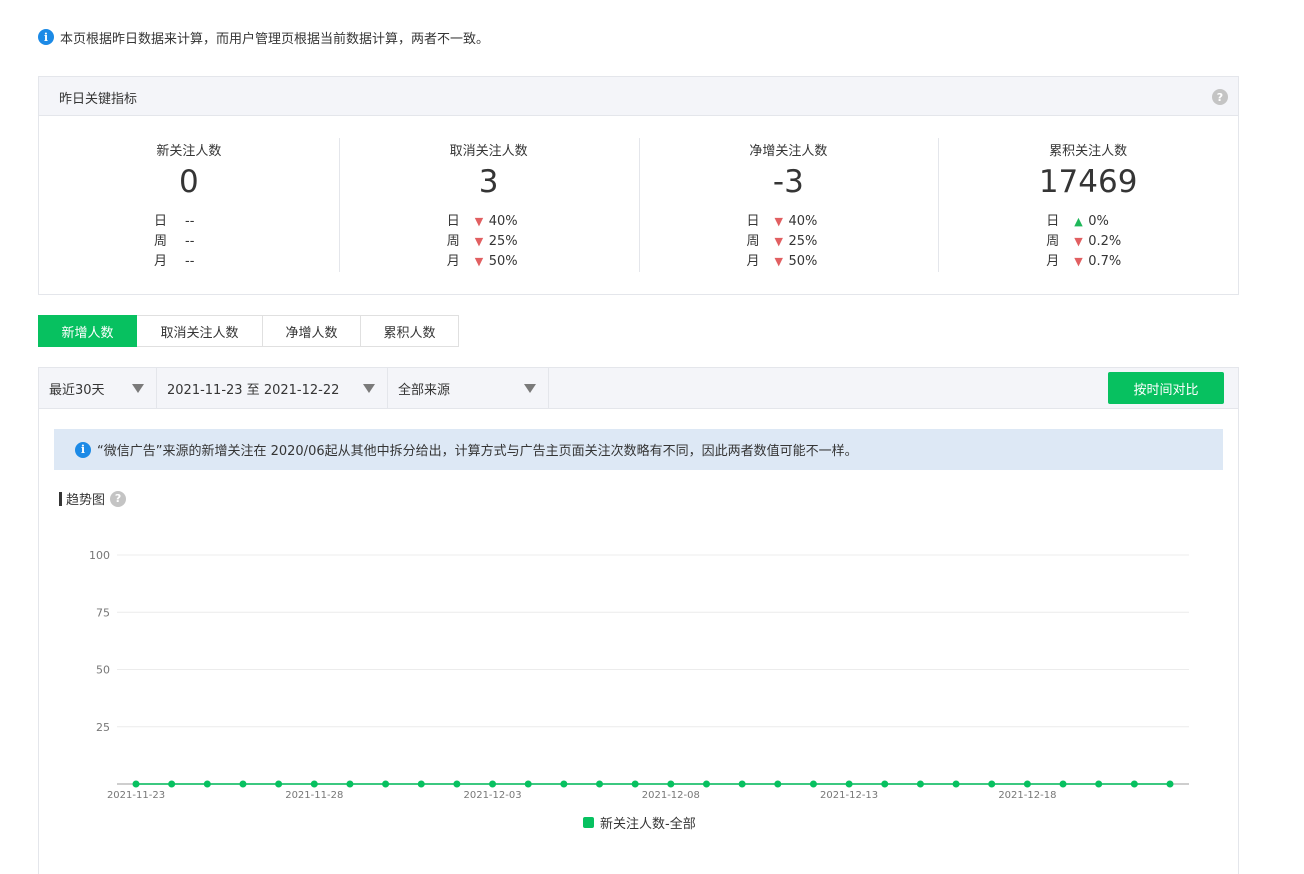 The height and width of the screenshot is (874, 1304). What do you see at coordinates (136, 795) in the screenshot?
I see `x-tick-label: 2021-11-23` at bounding box center [136, 795].